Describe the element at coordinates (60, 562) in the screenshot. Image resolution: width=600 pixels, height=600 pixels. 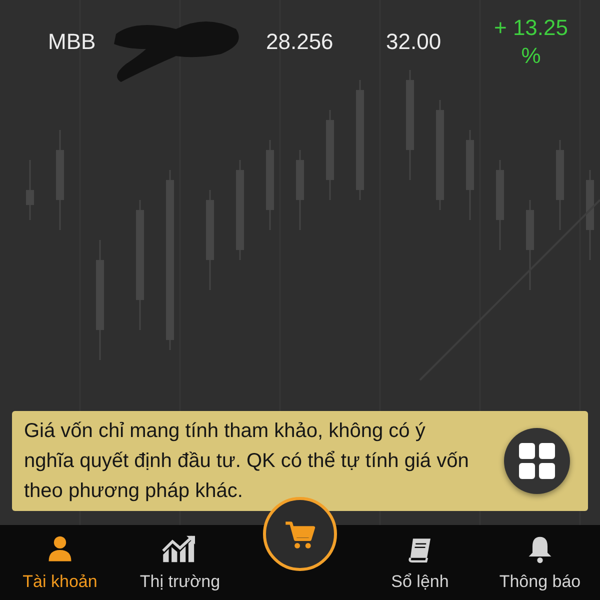
I see `nav-tab: Tài khoản` at that location.